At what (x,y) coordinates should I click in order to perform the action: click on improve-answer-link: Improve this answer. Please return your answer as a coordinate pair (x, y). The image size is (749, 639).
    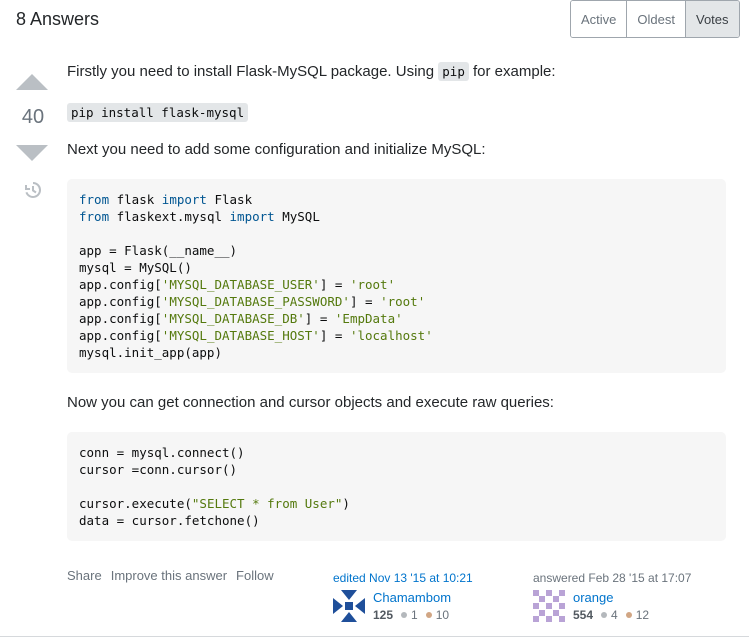
    Looking at the image, I should click on (169, 575).